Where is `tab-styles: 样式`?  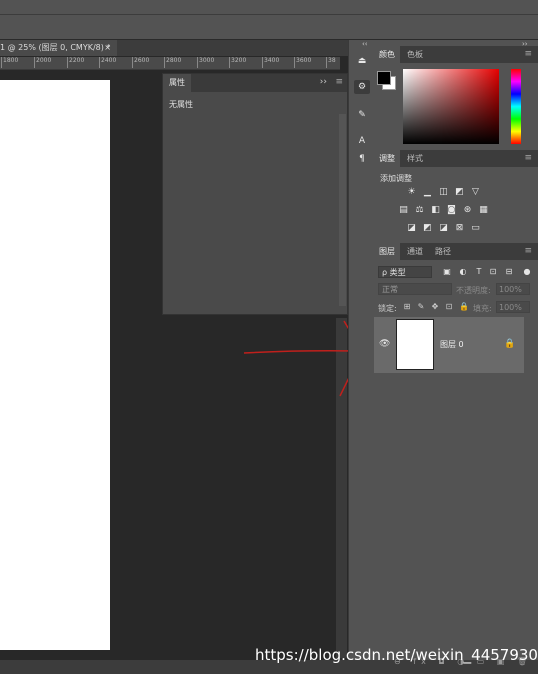
tab-styles: 样式 is located at coordinates (415, 158).